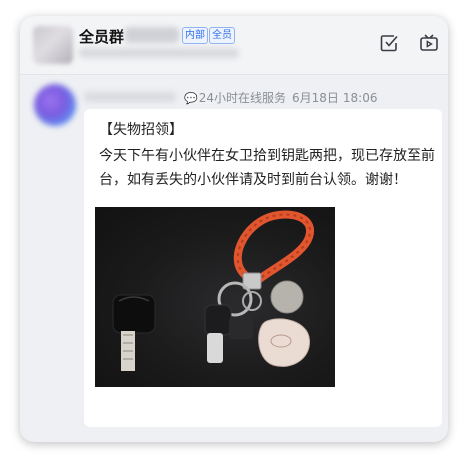 Image resolution: width=467 pixels, height=461 pixels. Describe the element at coordinates (152, 35) in the screenshot. I see `blurred-member-info` at that location.